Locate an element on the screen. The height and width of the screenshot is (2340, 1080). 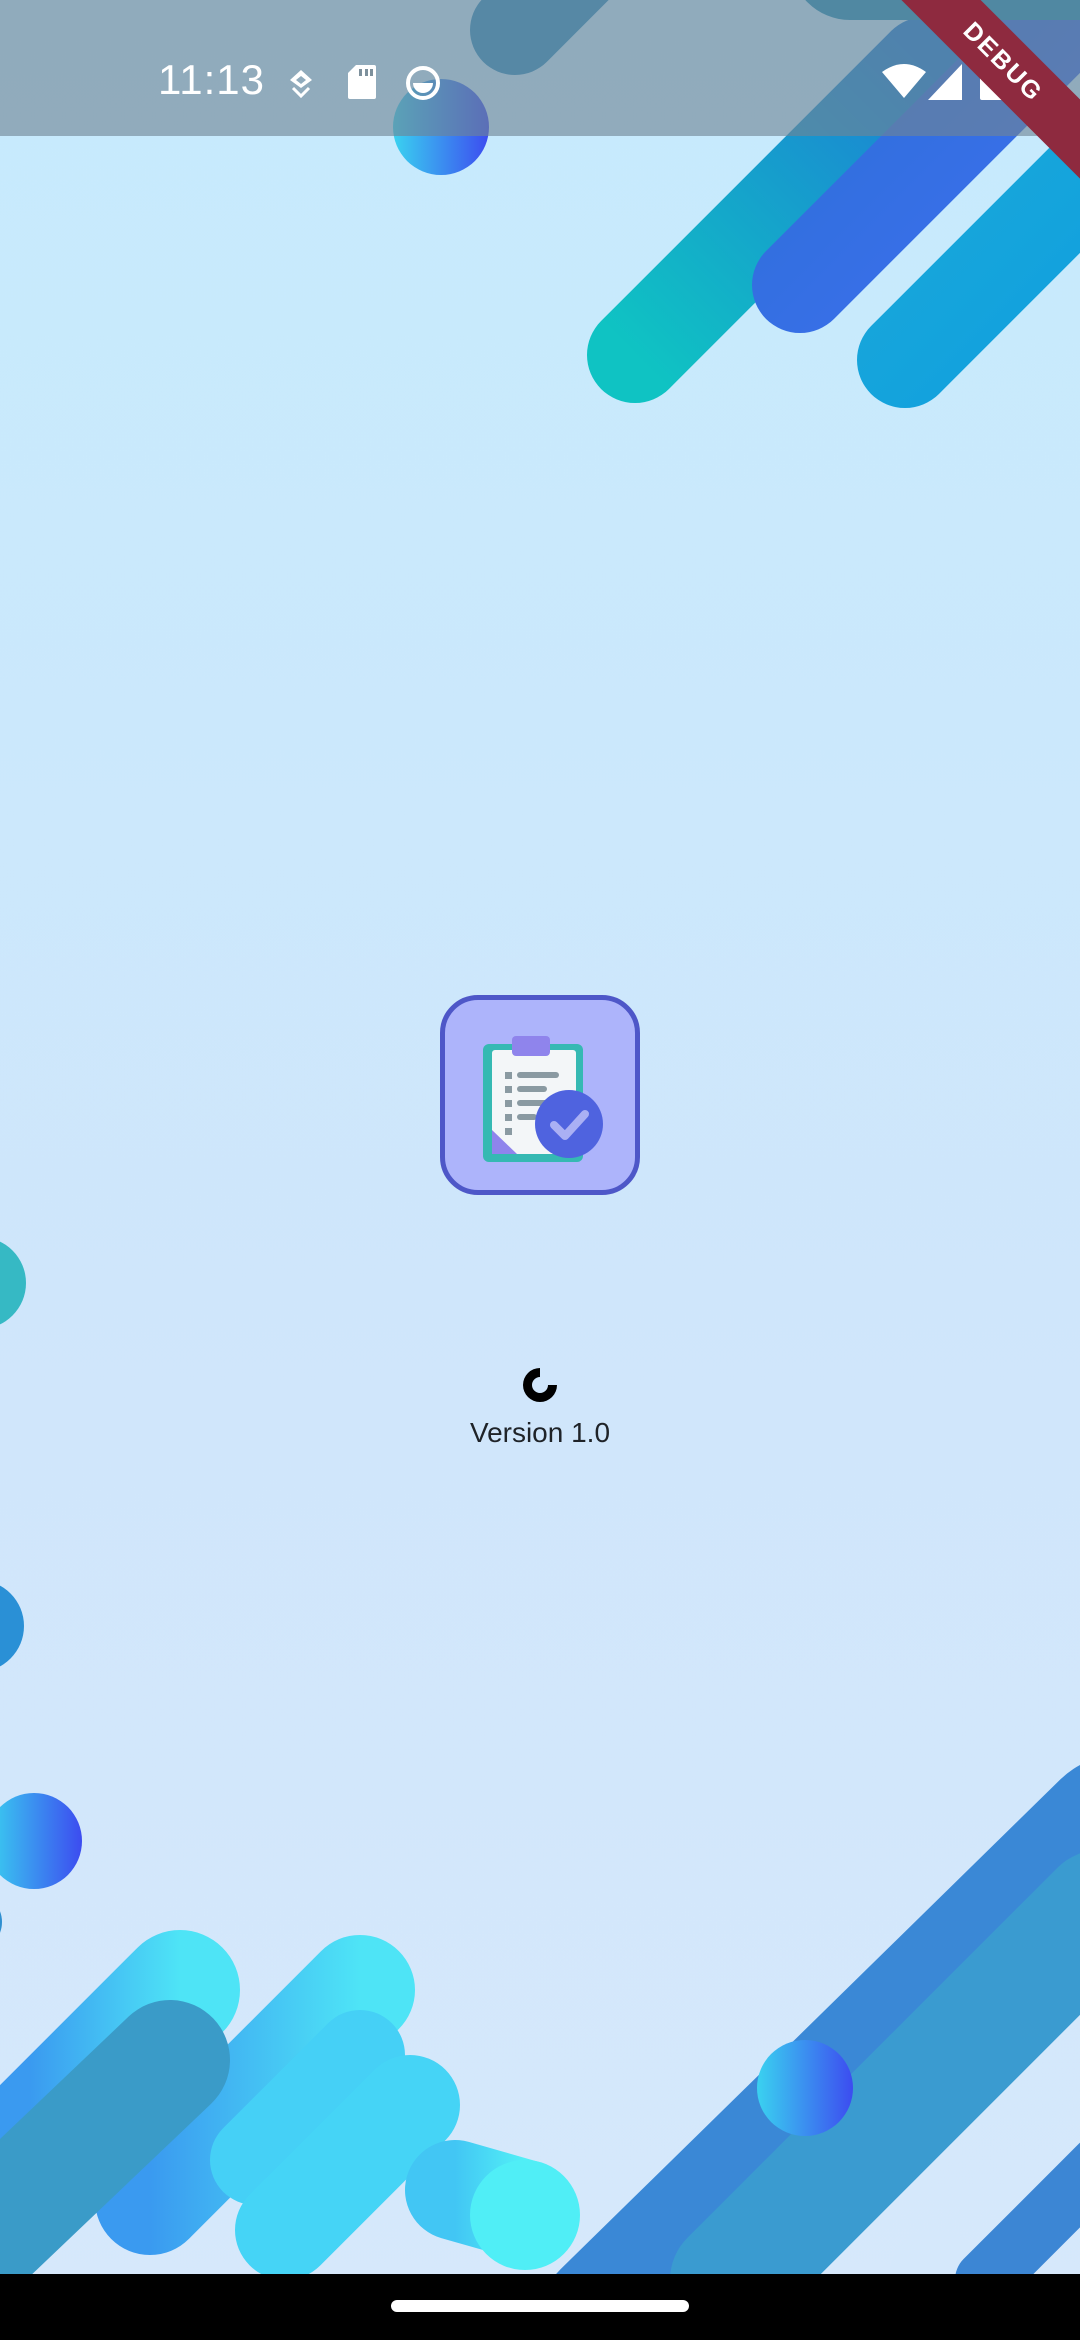
status-bar: 11:13 is located at coordinates (540, 68).